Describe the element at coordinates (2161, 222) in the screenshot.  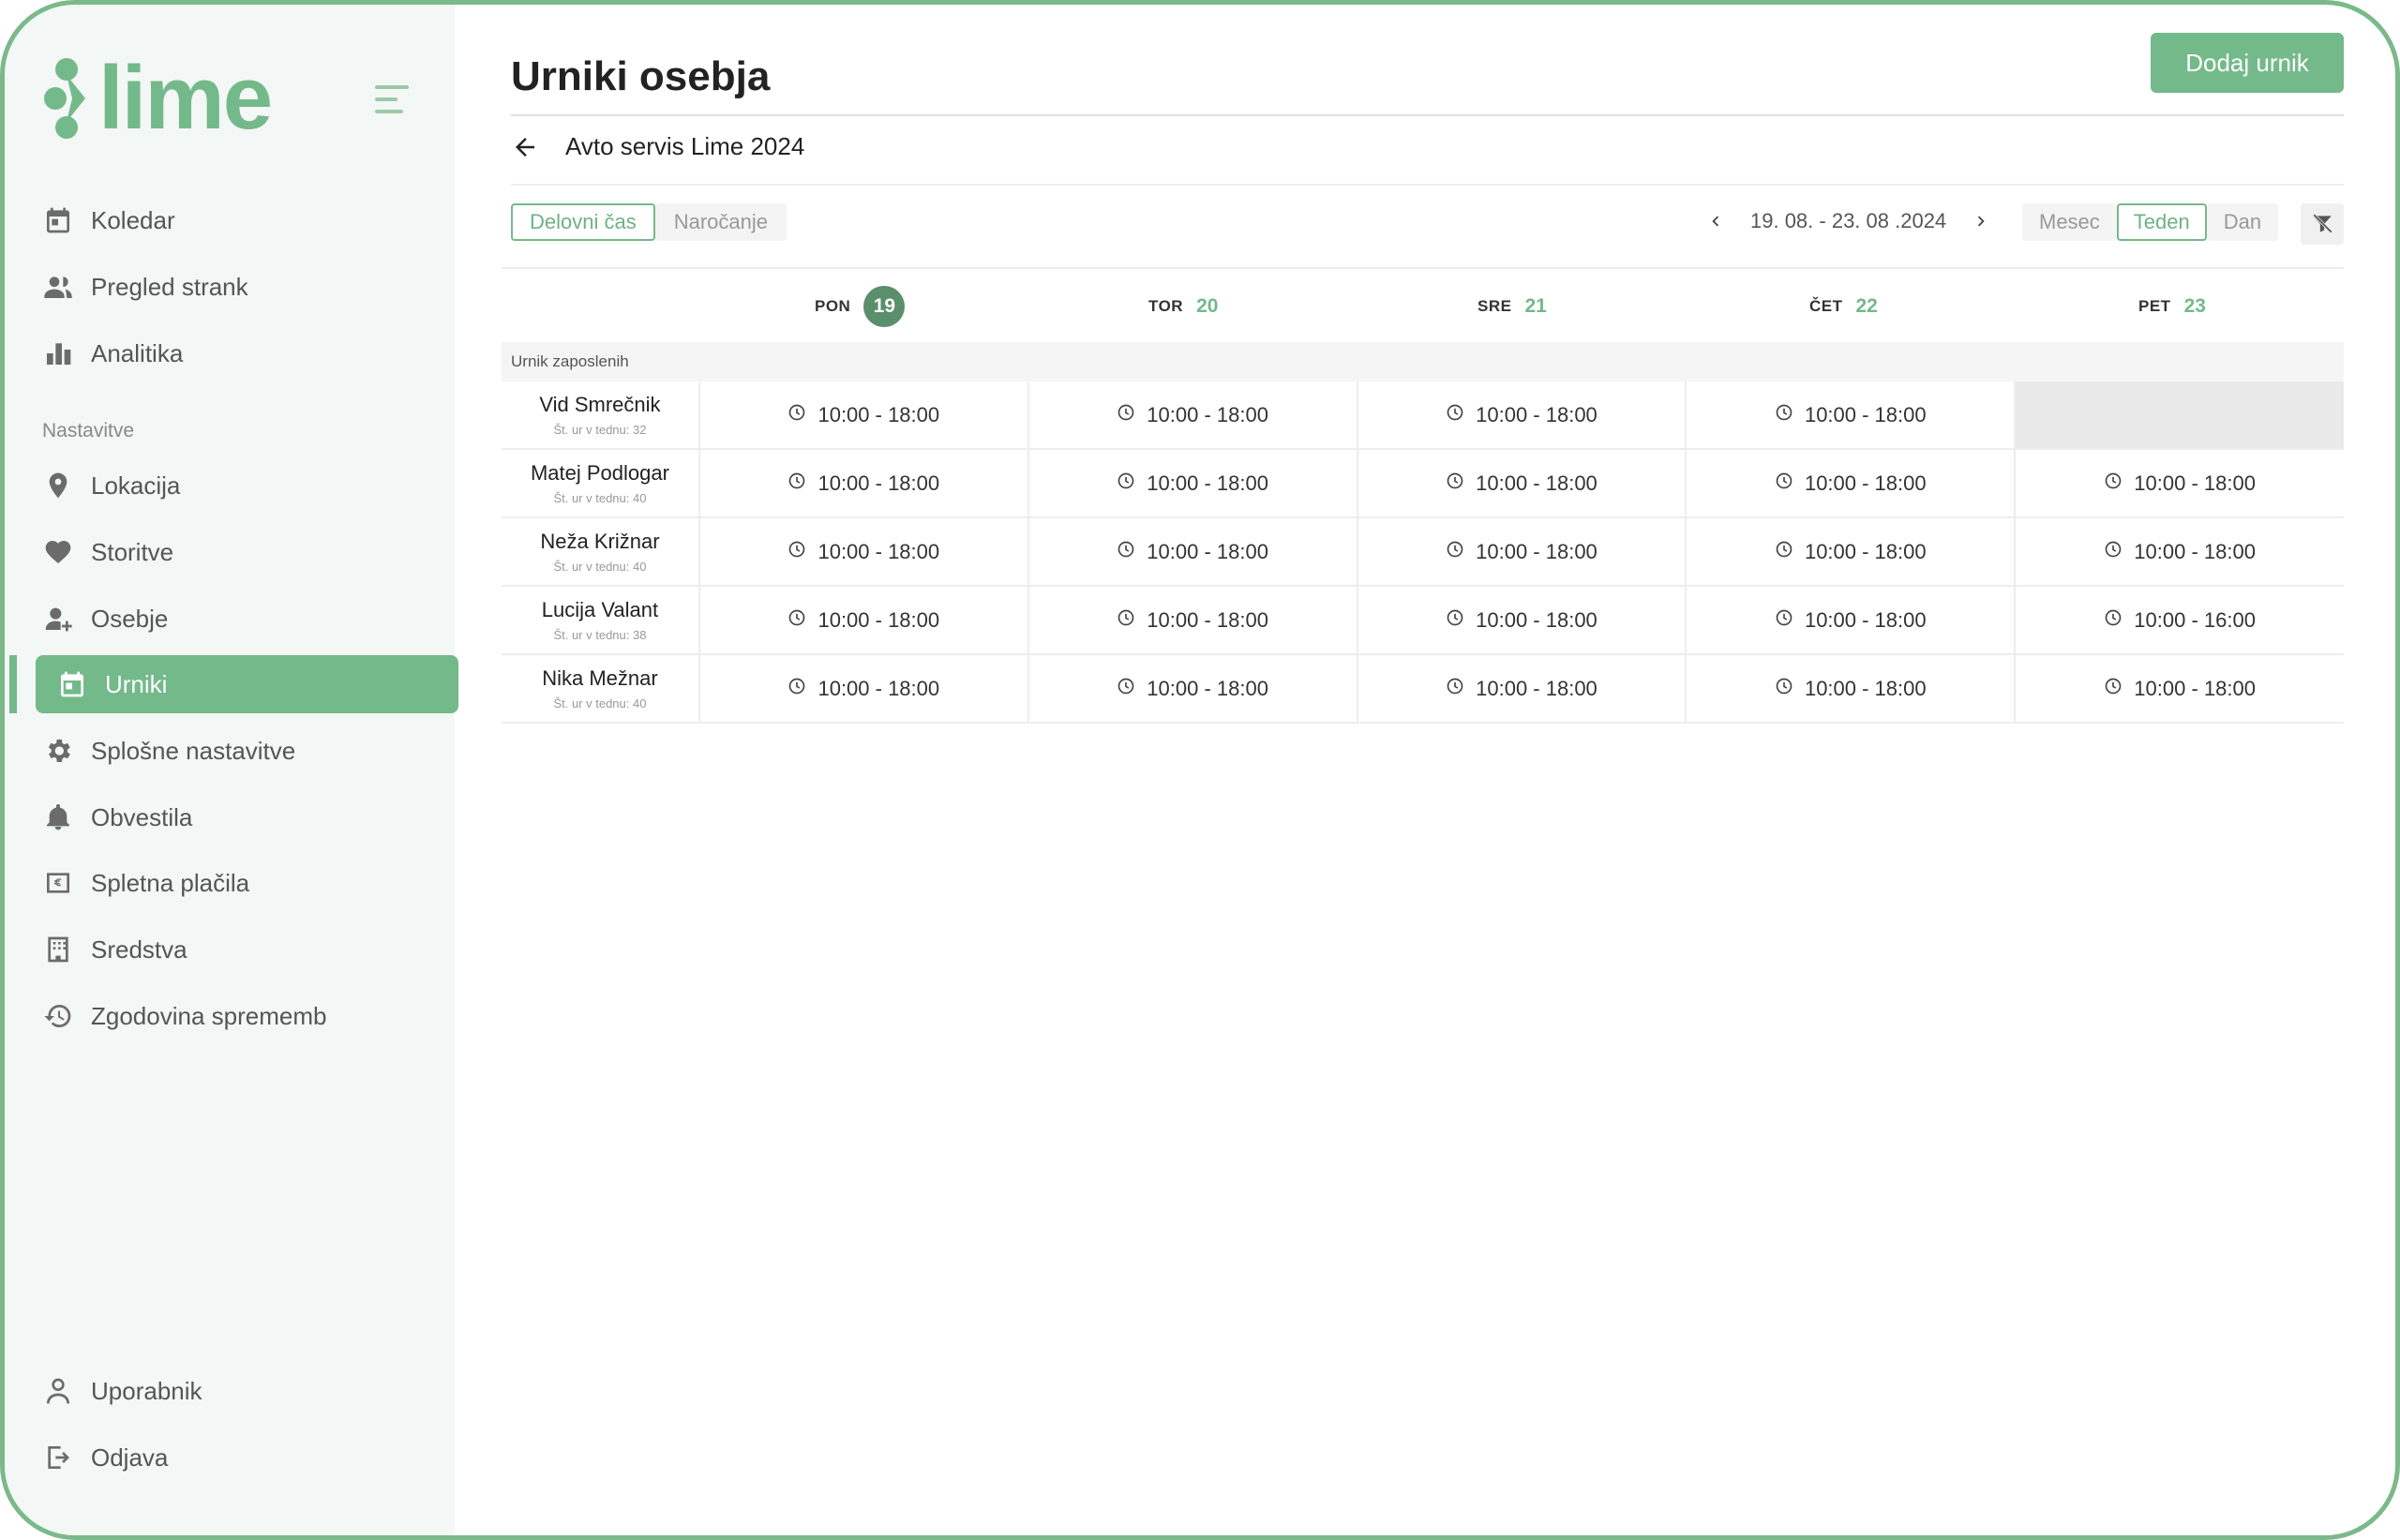
I see `view-option-teden: Teden` at that location.